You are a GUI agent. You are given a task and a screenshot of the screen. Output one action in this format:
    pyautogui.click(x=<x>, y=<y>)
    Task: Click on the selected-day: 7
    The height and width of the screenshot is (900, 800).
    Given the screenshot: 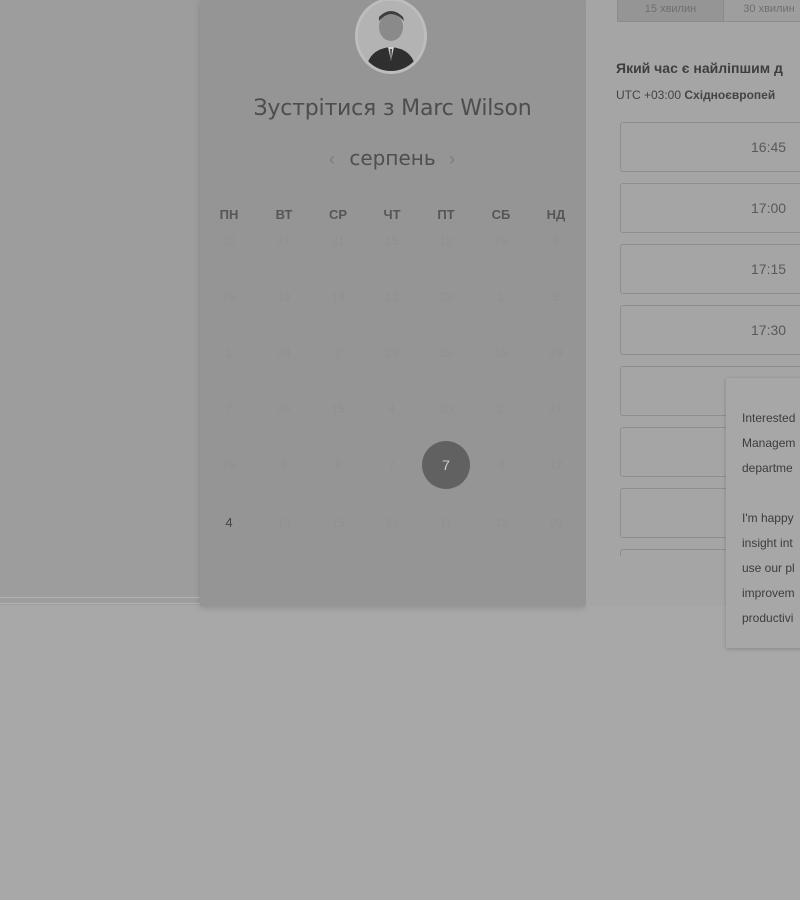 What is the action you would take?
    pyautogui.click(x=446, y=465)
    